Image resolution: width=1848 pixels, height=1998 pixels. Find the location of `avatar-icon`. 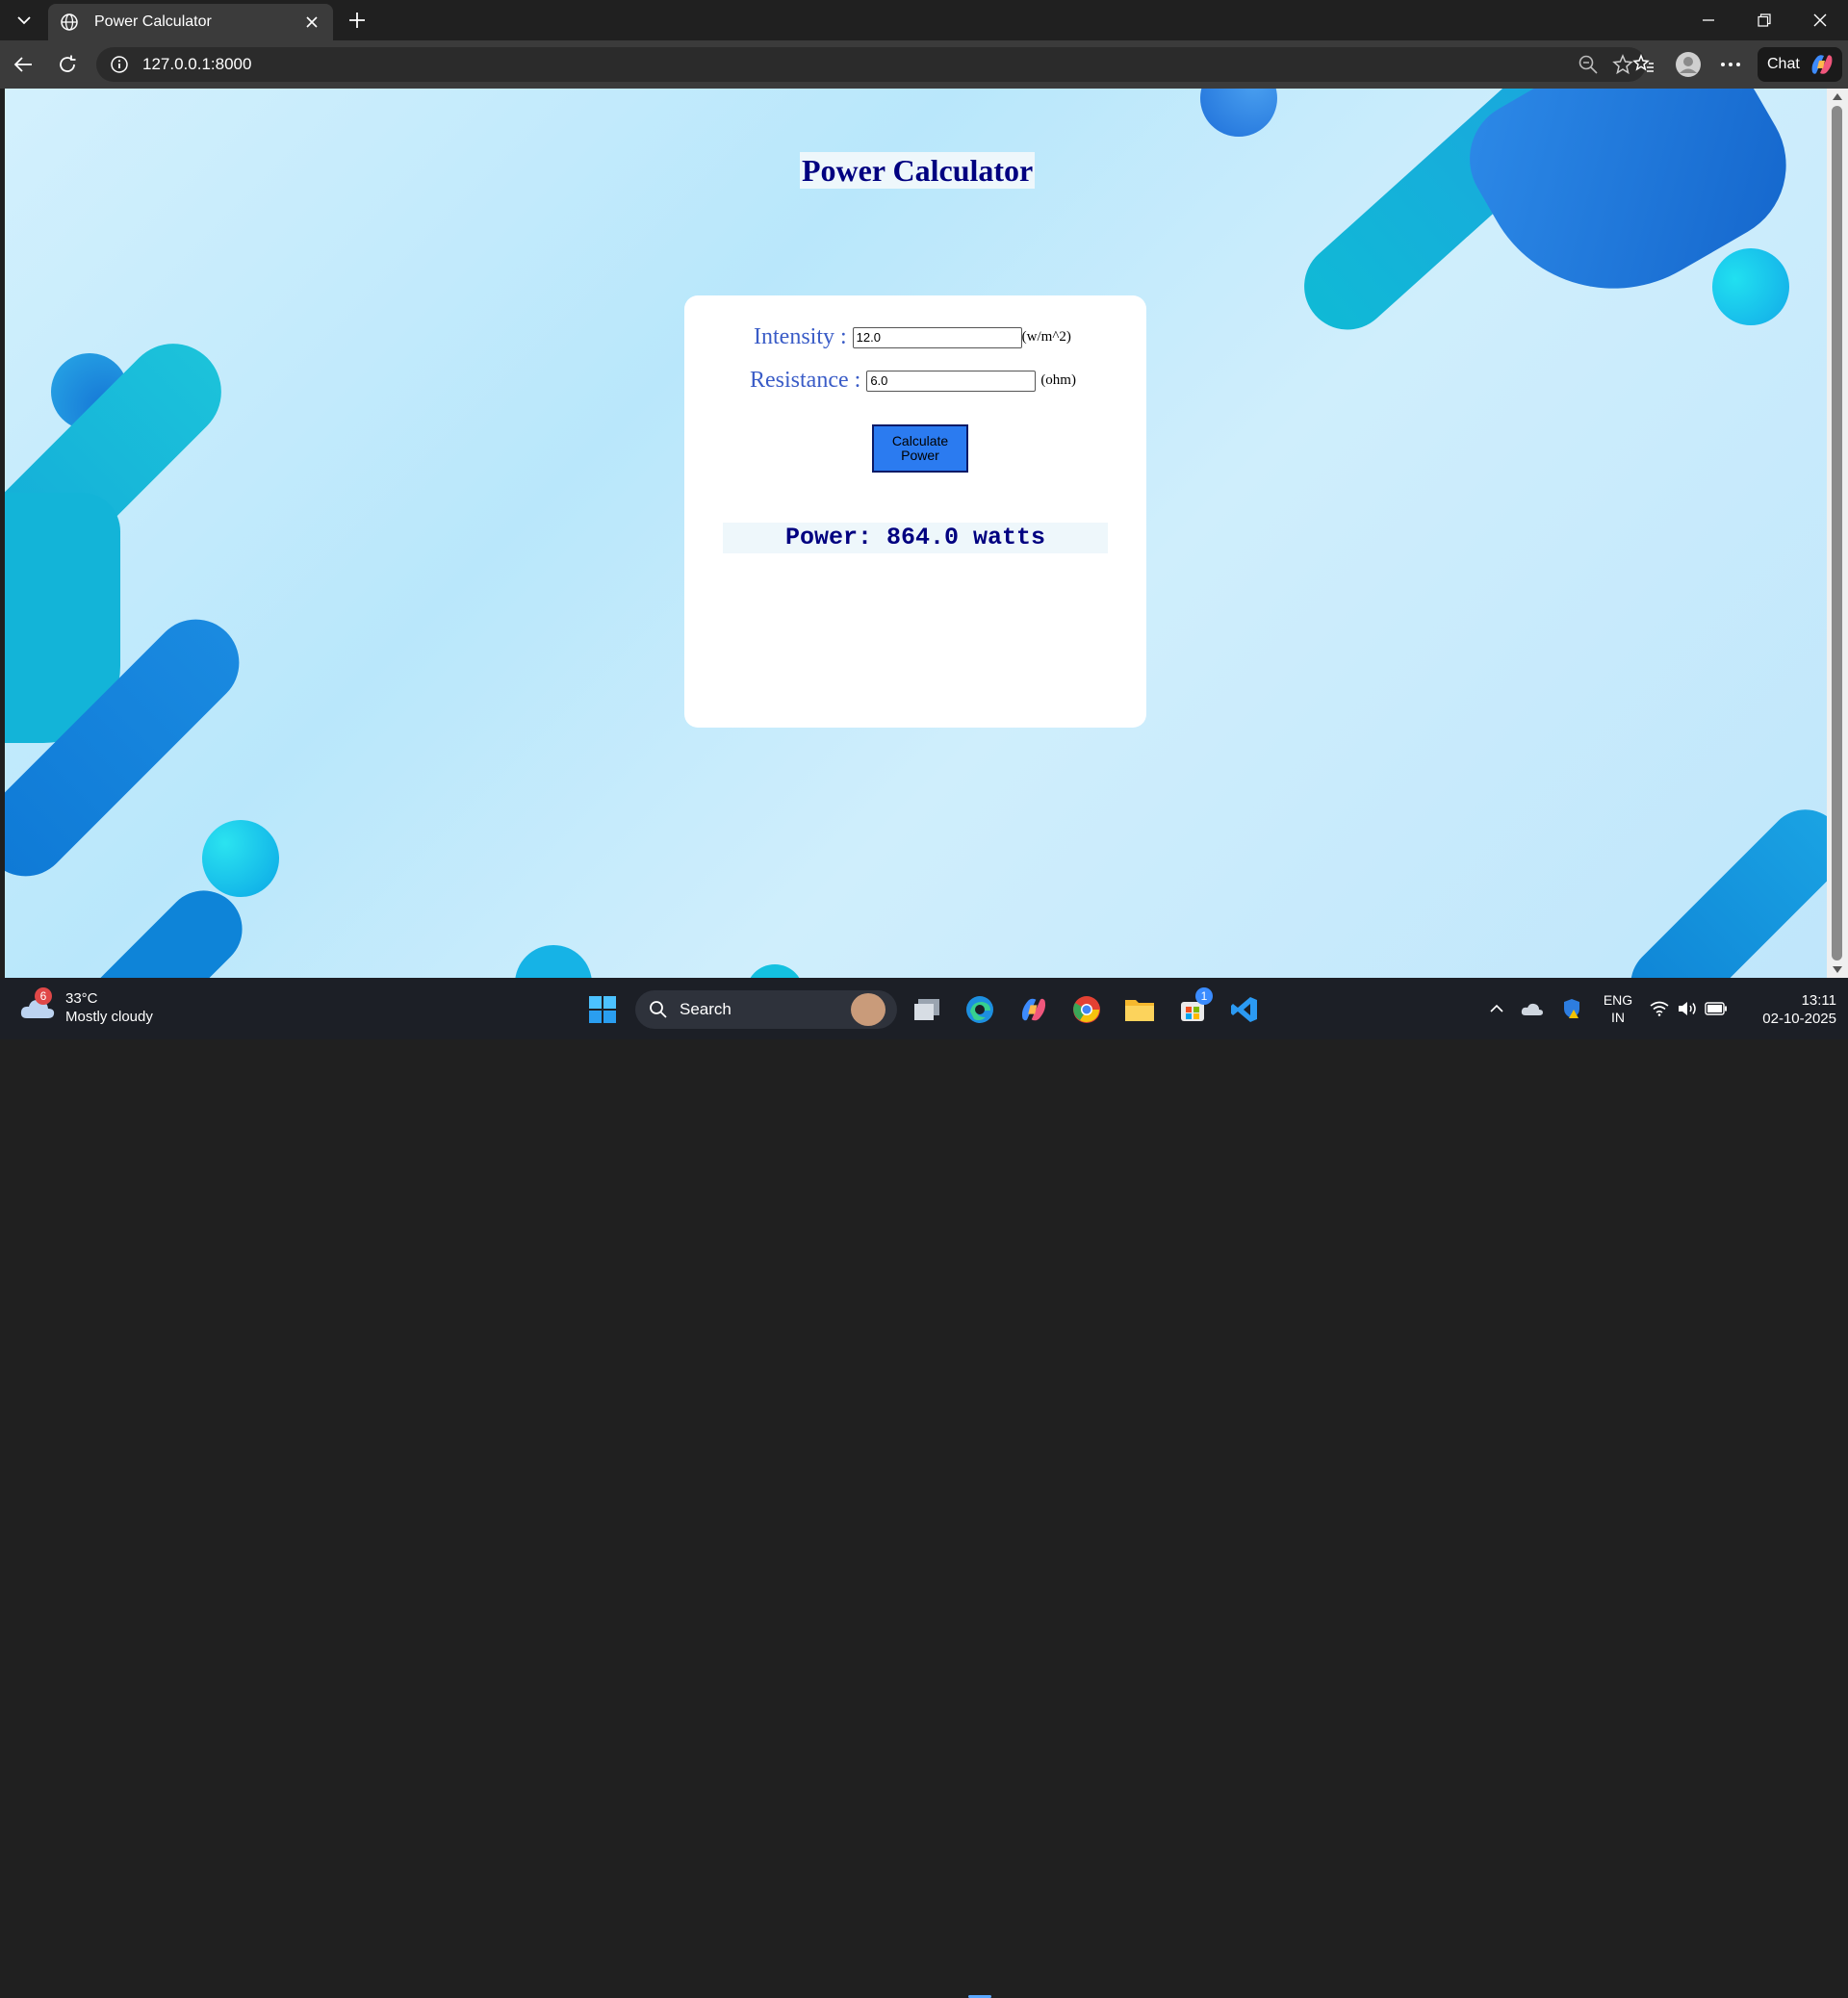

avatar-icon is located at coordinates (1688, 64).